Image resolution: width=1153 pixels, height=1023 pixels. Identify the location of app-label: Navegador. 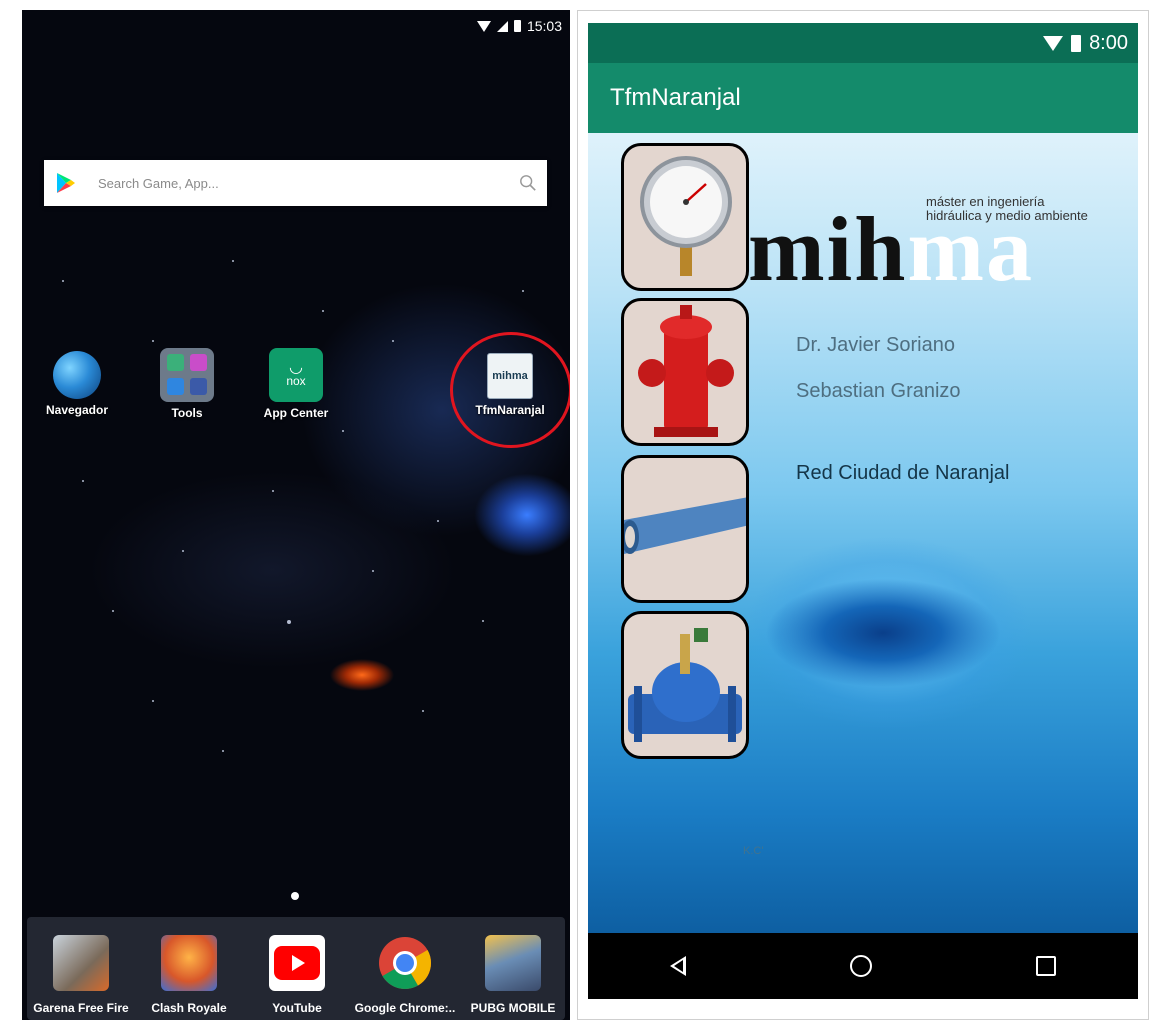
(77, 410).